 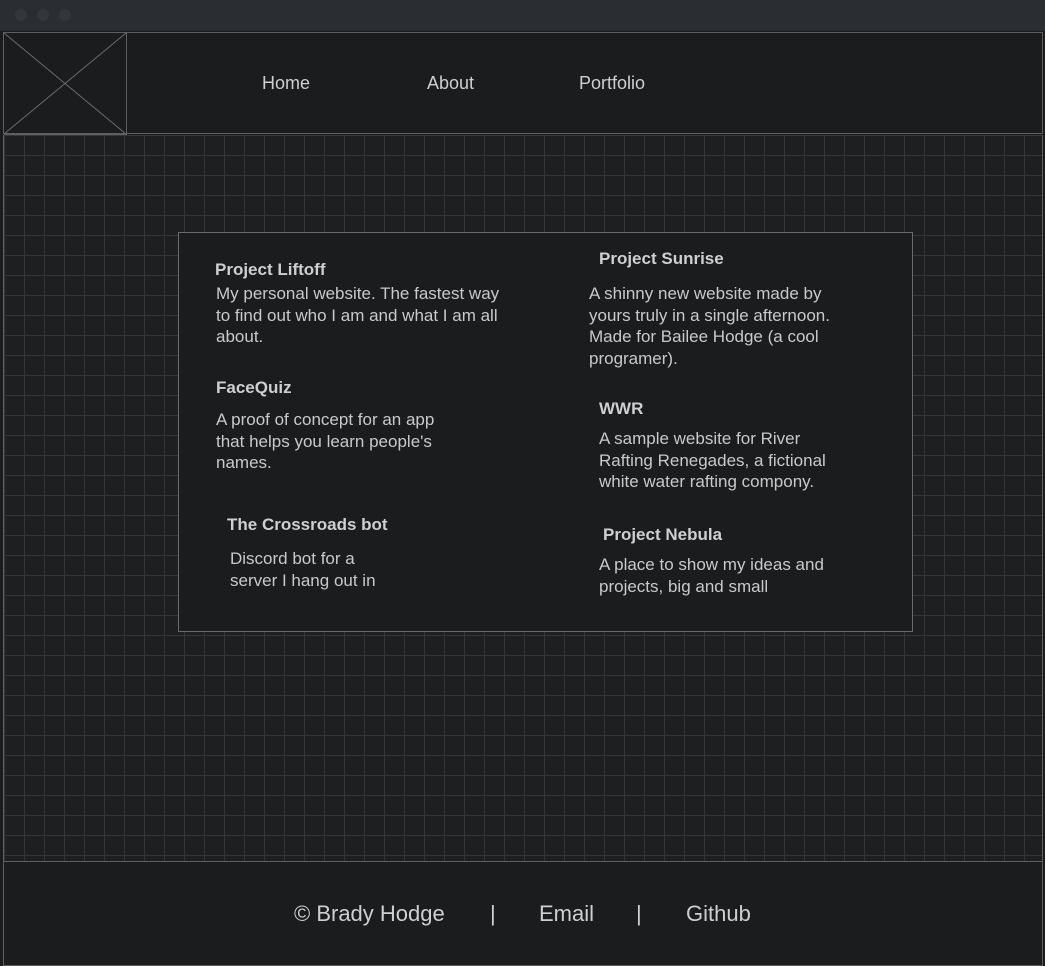 I want to click on logo, so click(x=65, y=84).